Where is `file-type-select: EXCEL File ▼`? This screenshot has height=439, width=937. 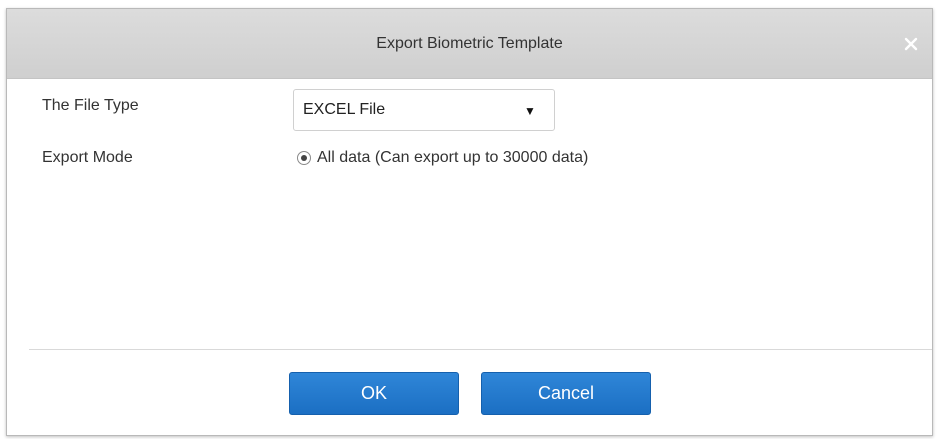
file-type-select: EXCEL File ▼ is located at coordinates (424, 110).